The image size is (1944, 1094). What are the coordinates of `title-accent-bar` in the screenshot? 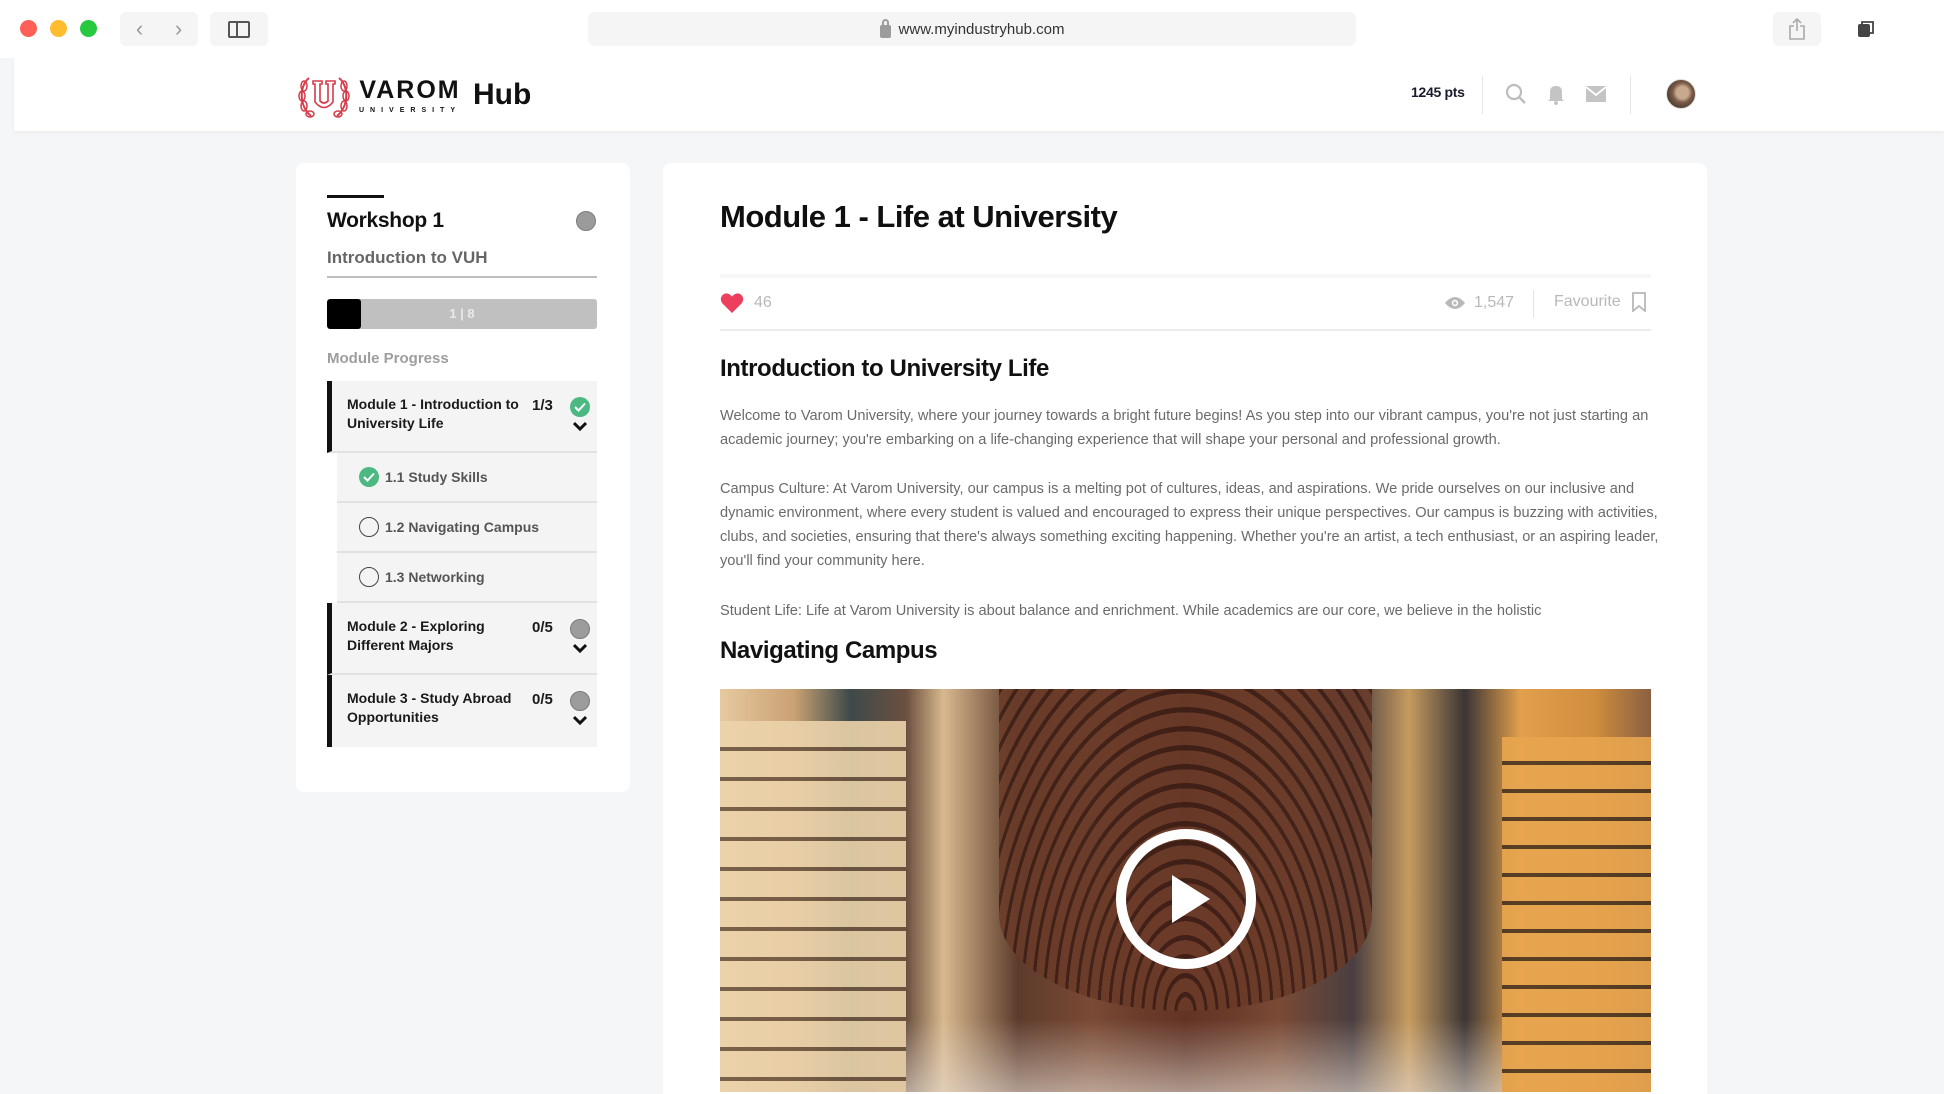 It's located at (355, 196).